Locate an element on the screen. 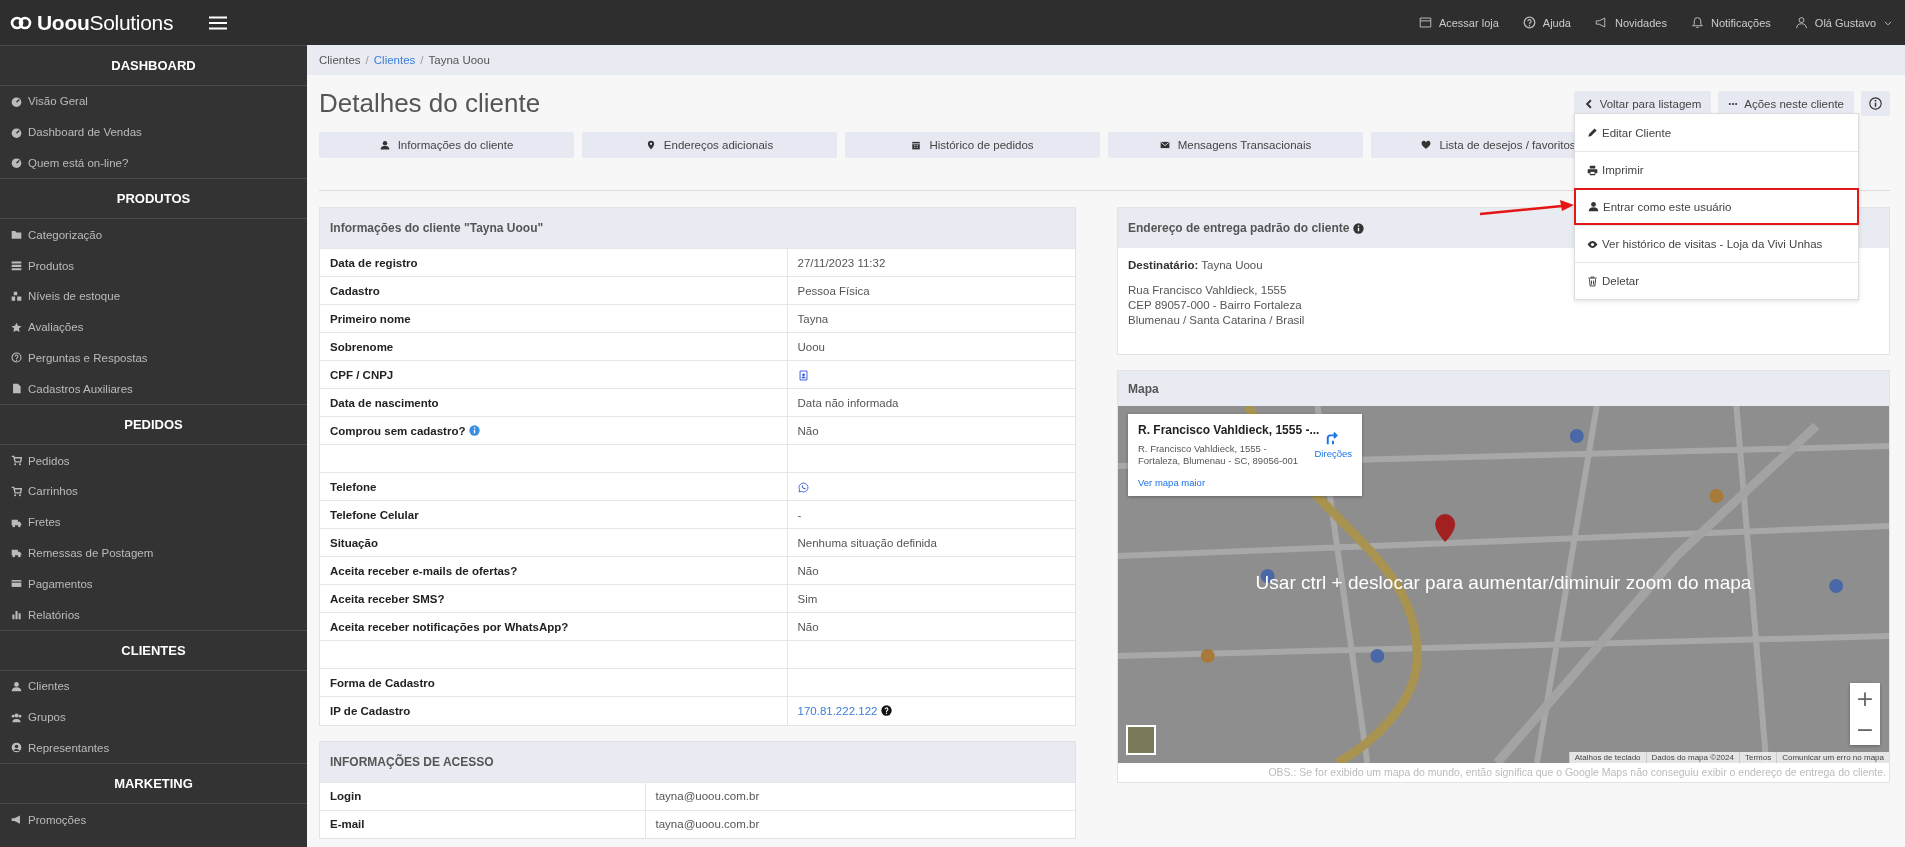  user-menu: Olá Gustavo is located at coordinates (1843, 22).